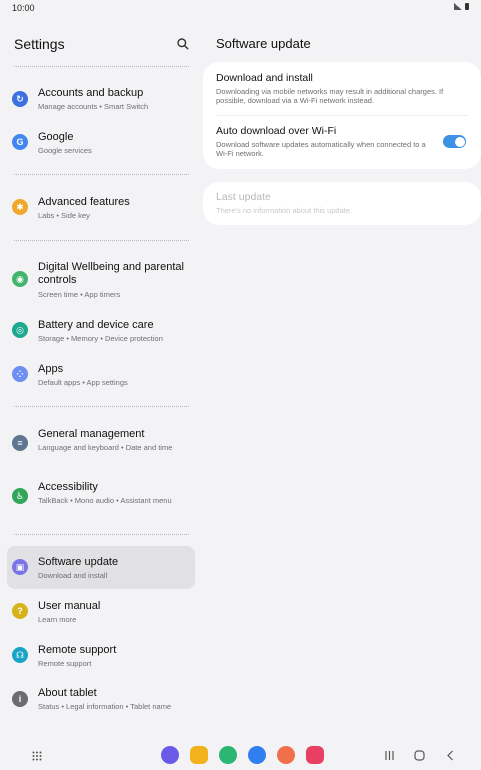  I want to click on sidebar-item-label: Google, so click(56, 137).